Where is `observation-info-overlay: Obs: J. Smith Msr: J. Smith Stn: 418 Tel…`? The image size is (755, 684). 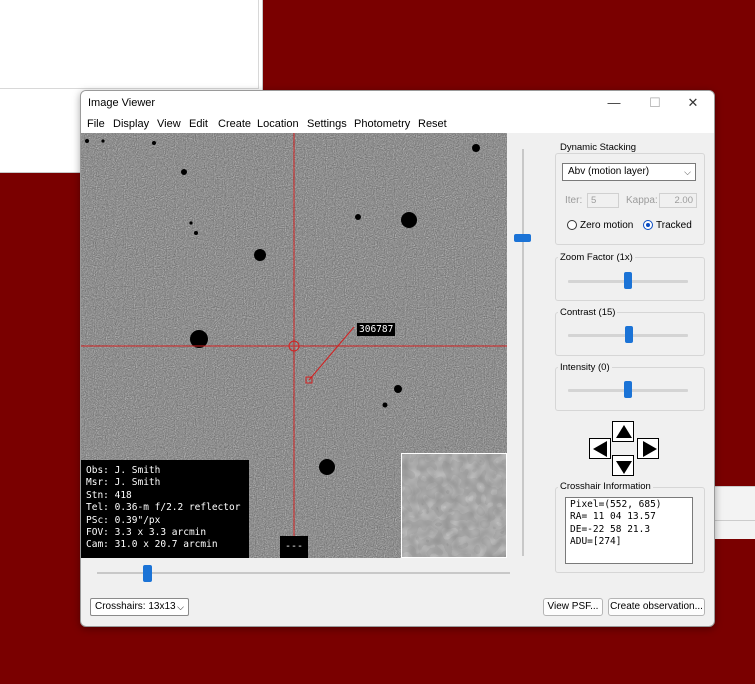 observation-info-overlay: Obs: J. Smith Msr: J. Smith Stn: 418 Tel… is located at coordinates (165, 509).